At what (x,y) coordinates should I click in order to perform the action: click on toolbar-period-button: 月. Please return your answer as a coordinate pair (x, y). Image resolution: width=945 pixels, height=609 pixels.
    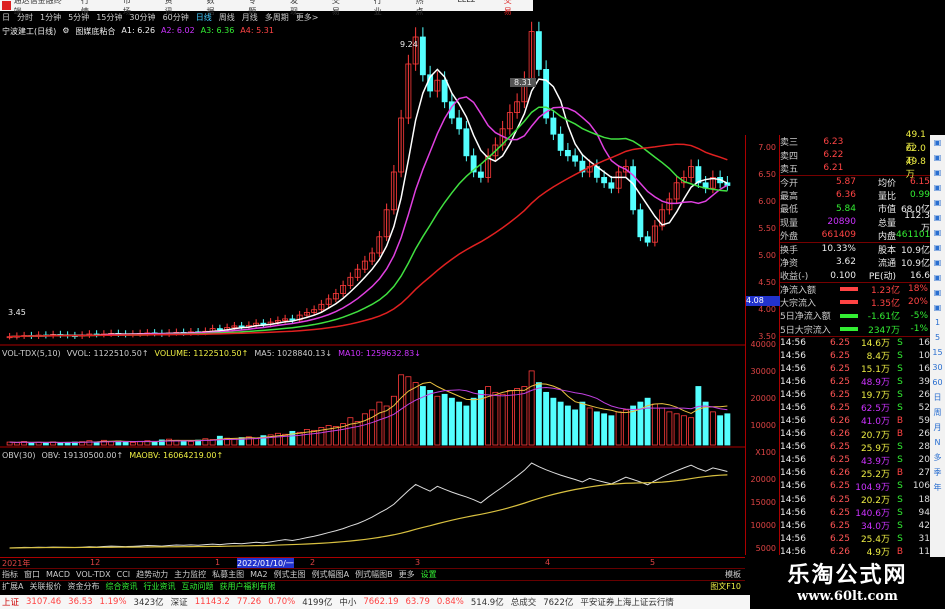
    Looking at the image, I should click on (938, 427).